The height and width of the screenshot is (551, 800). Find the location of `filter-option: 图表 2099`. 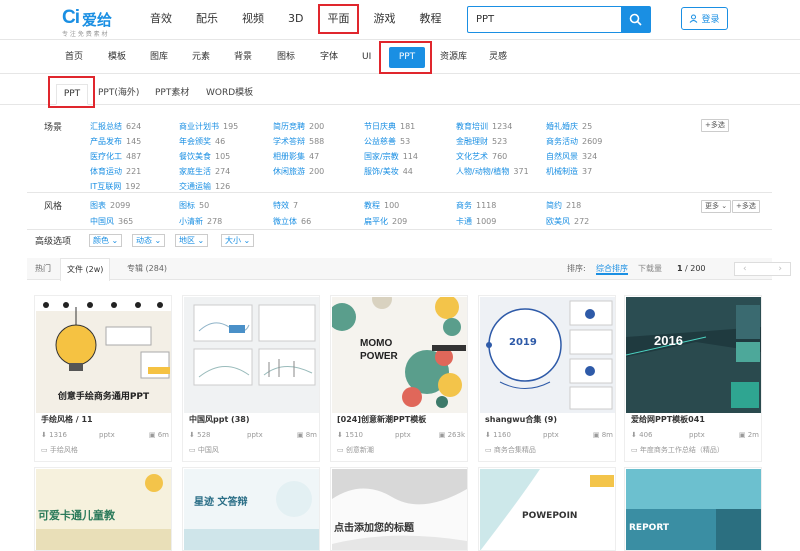

filter-option: 图表 2099 is located at coordinates (110, 205).